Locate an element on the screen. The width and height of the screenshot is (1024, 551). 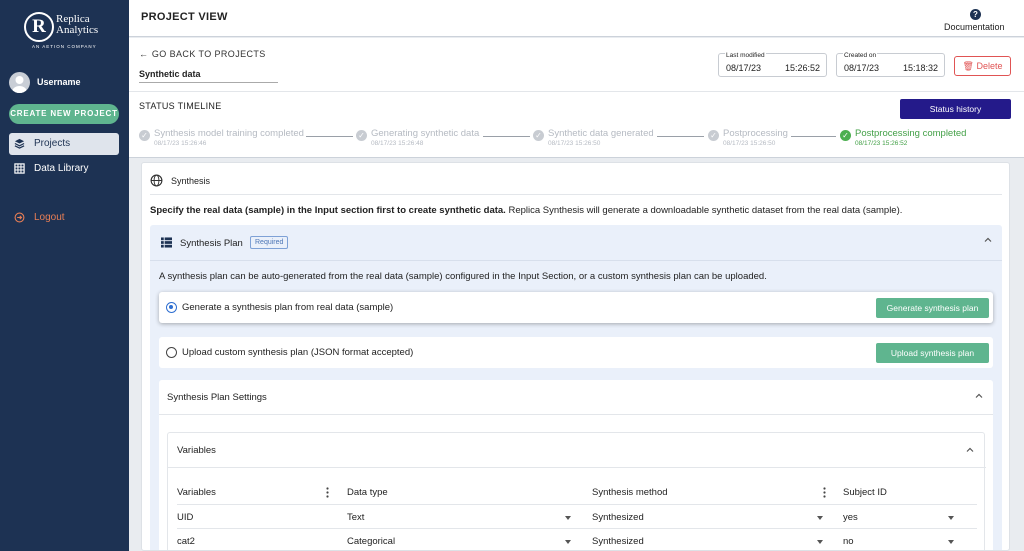
upload-synthesis-plan-button: Upload synthesis plan is located at coordinates (932, 353).